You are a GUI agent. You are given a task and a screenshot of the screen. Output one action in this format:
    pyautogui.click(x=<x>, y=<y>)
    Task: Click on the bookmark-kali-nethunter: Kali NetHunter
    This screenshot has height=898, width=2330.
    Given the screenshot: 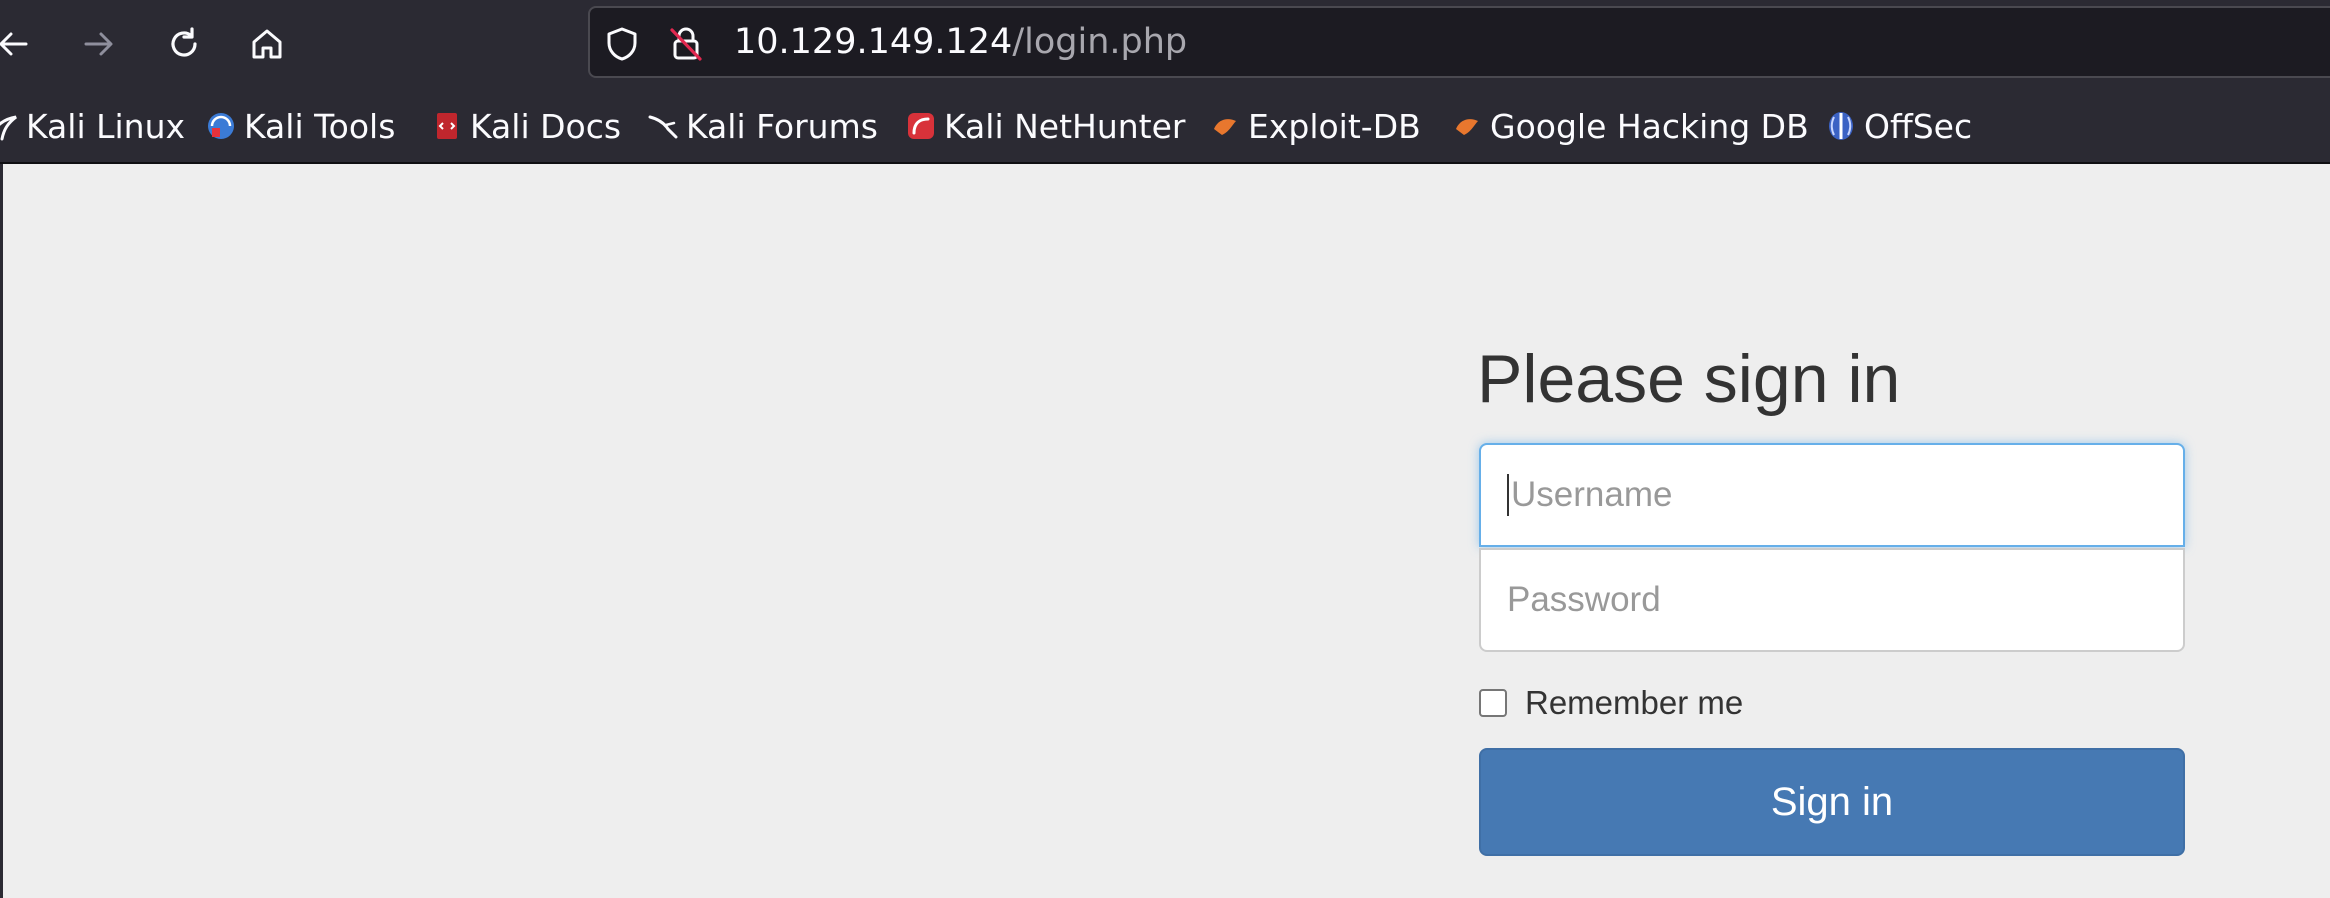 What is the action you would take?
    pyautogui.click(x=1046, y=126)
    